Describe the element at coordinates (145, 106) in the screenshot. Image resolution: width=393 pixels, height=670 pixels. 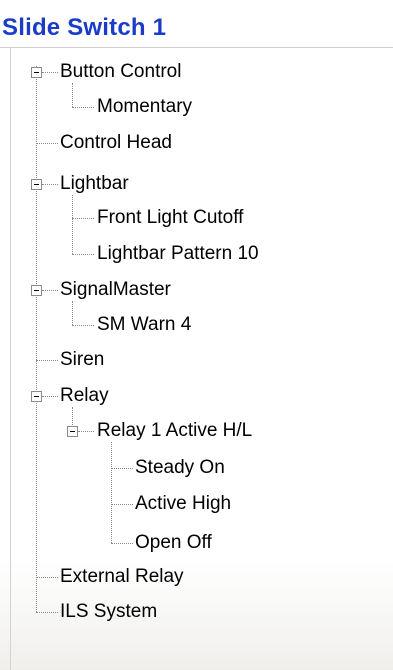
I see `tree-node-label: Momentary` at that location.